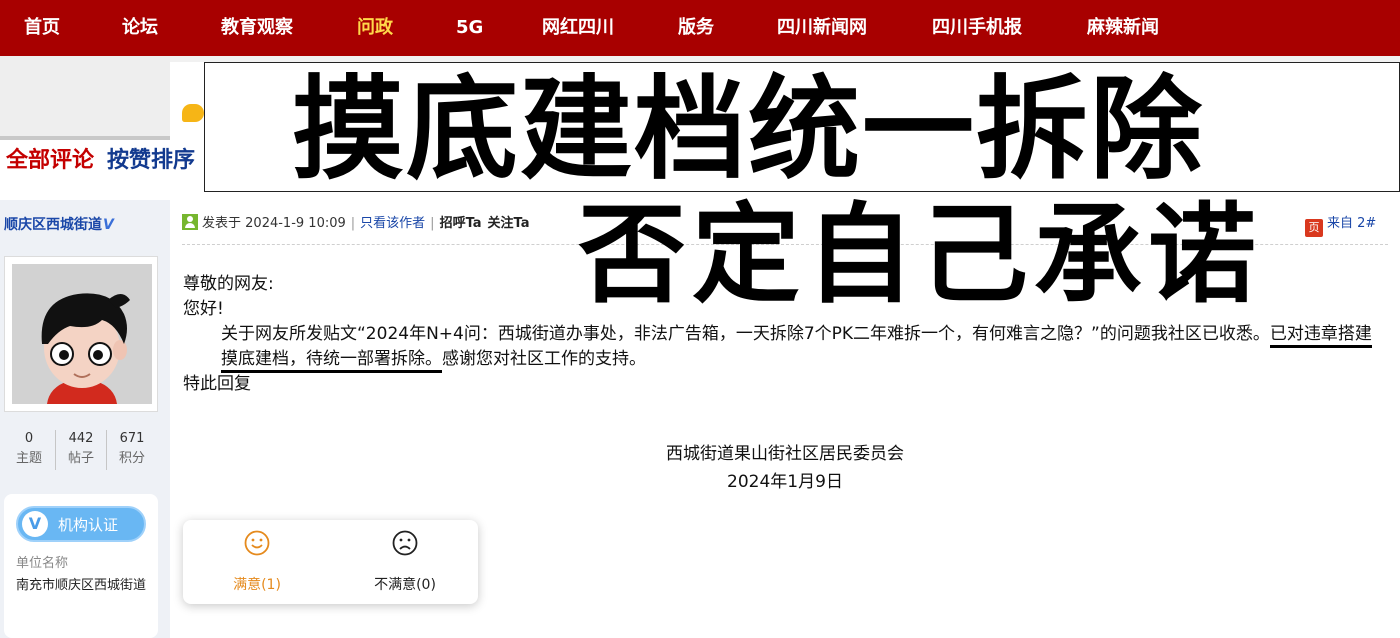  Describe the element at coordinates (81, 585) in the screenshot. I see `unit-name-value: 南充市顺庆区西城街道` at that location.